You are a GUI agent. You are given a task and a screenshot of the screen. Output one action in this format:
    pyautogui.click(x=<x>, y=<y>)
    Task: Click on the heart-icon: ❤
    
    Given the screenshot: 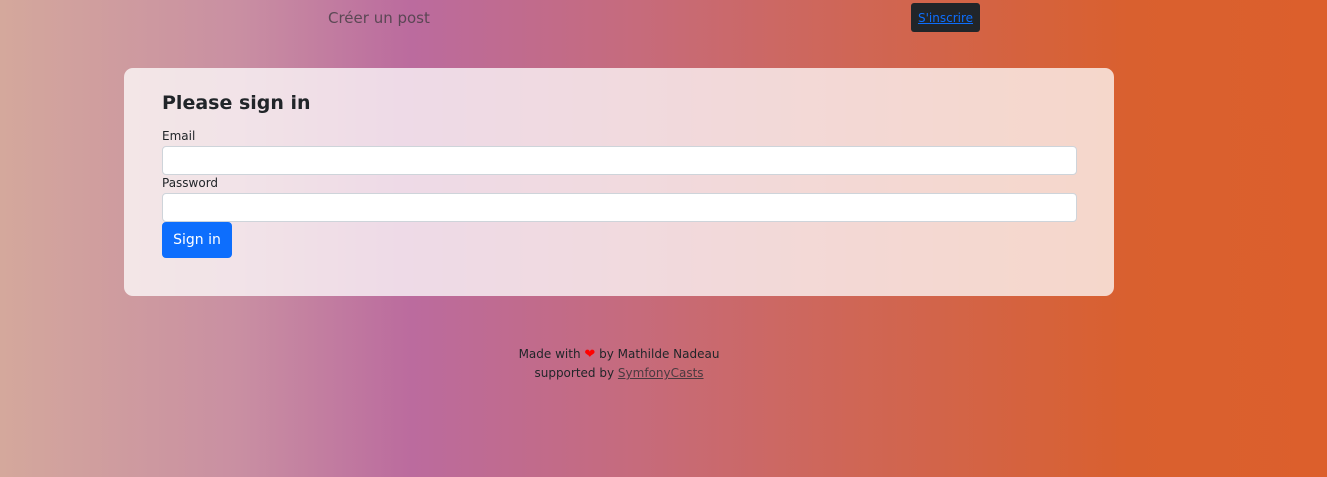 What is the action you would take?
    pyautogui.click(x=590, y=354)
    